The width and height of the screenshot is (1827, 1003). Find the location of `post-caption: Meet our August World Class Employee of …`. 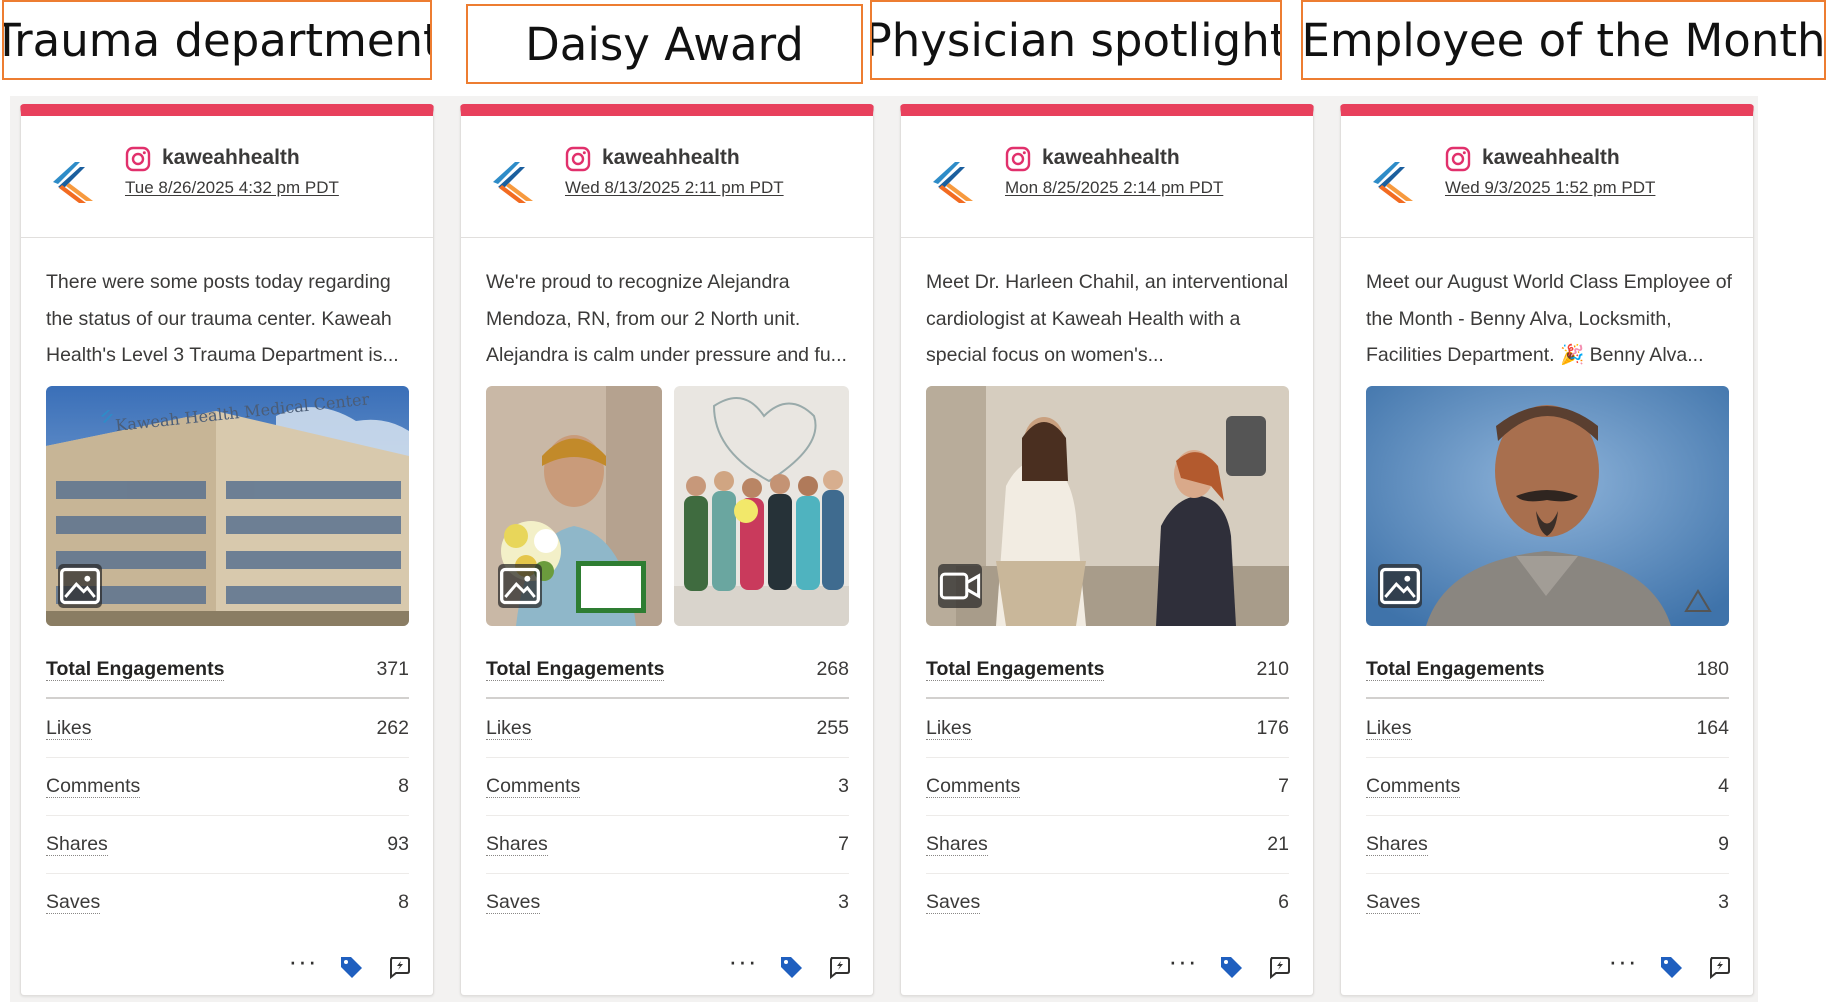

post-caption: Meet our August World Class Employee of … is located at coordinates (1549, 318).